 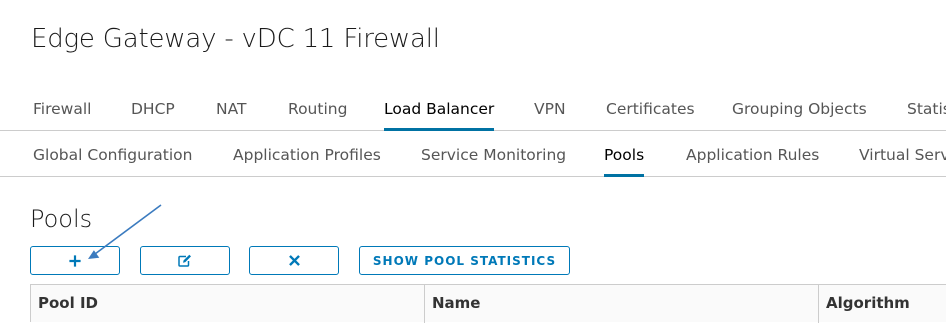 I want to click on delete-pool-button, so click(x=294, y=260).